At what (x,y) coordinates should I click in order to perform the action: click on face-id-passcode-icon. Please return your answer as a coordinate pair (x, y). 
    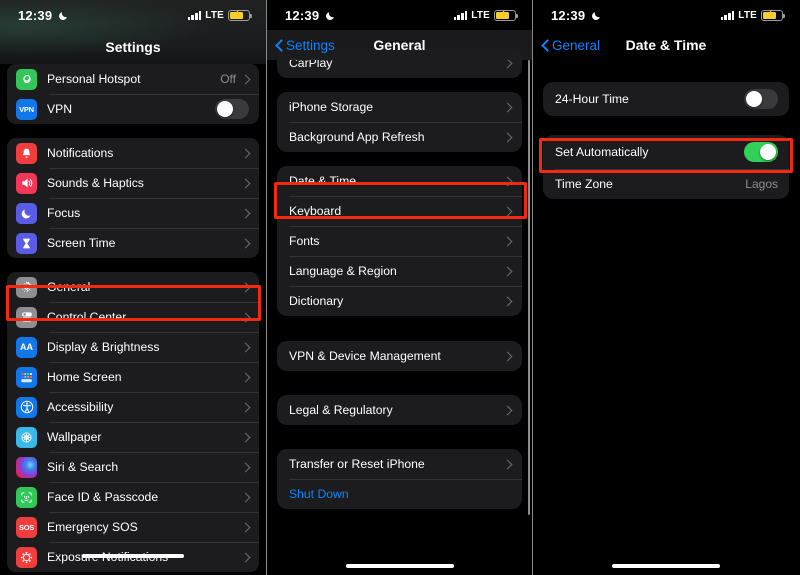
    Looking at the image, I should click on (26, 497).